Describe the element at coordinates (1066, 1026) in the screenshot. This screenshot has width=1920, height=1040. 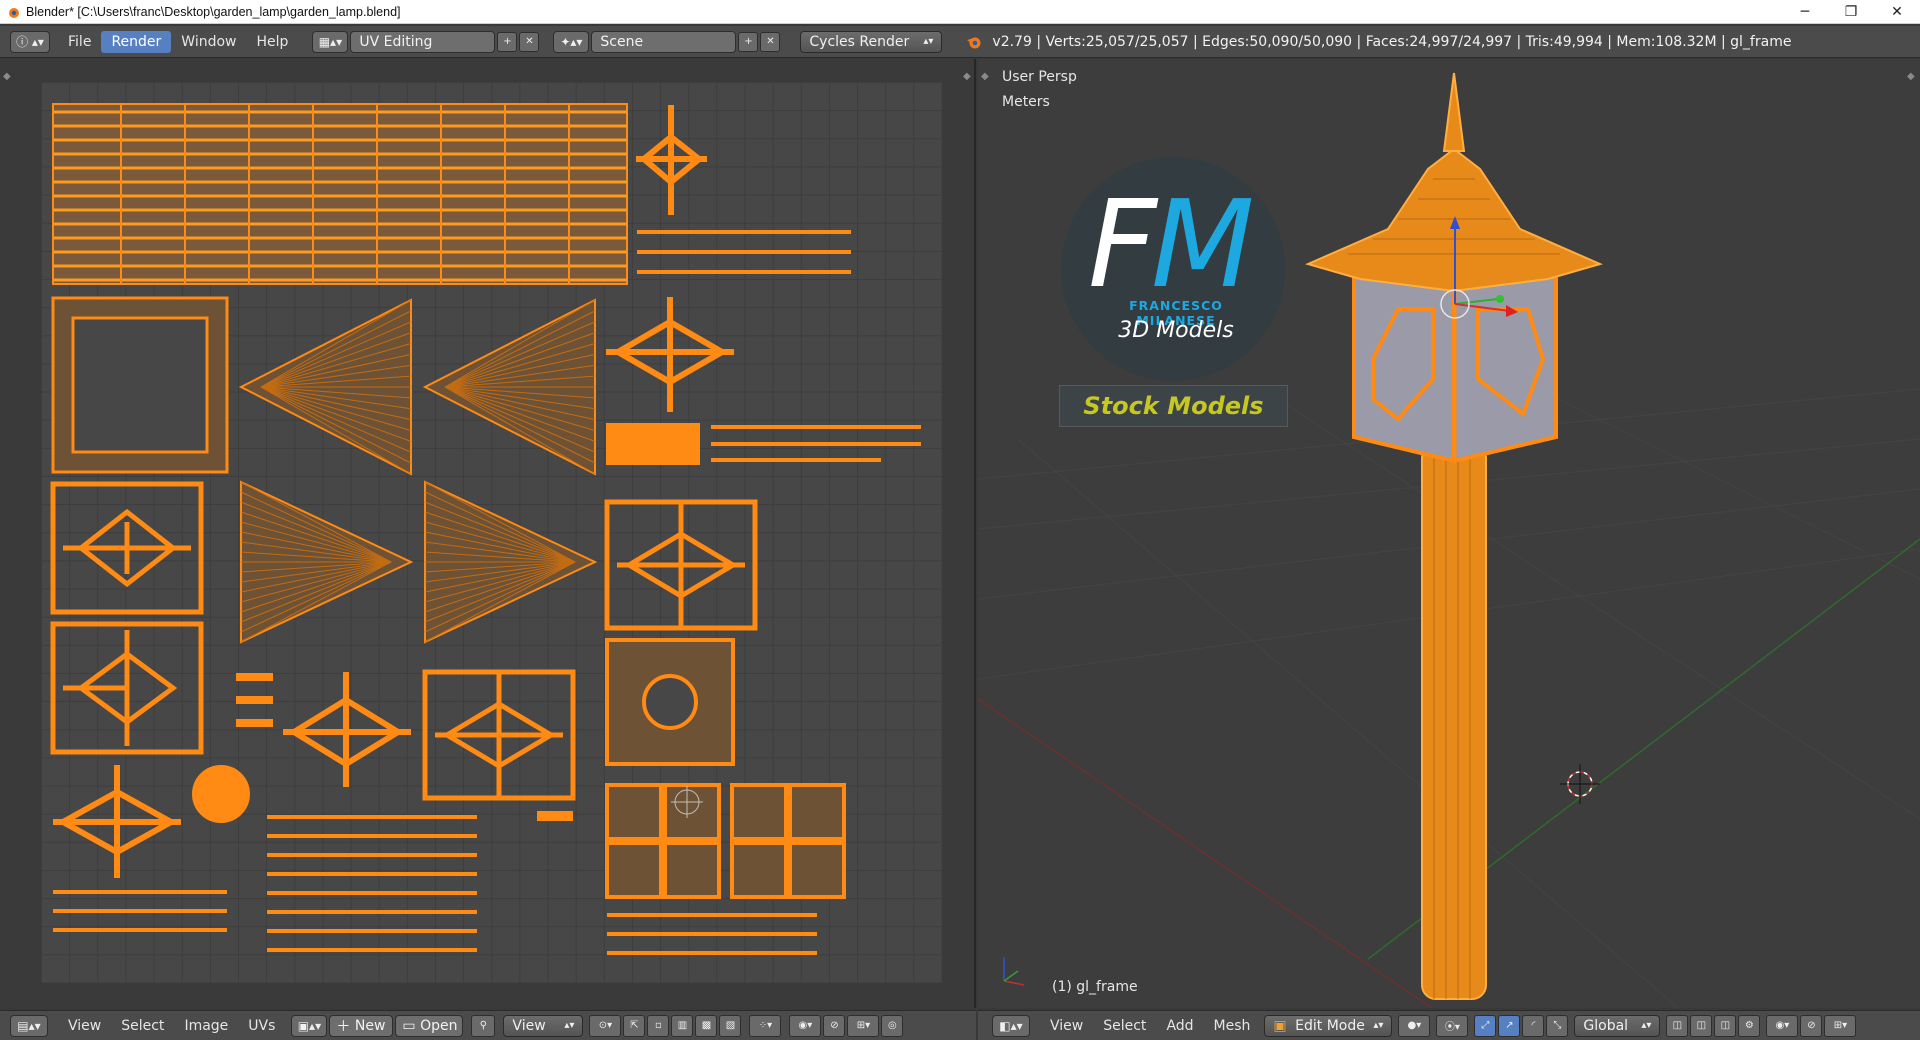
I see `vp-menu-view: View` at that location.